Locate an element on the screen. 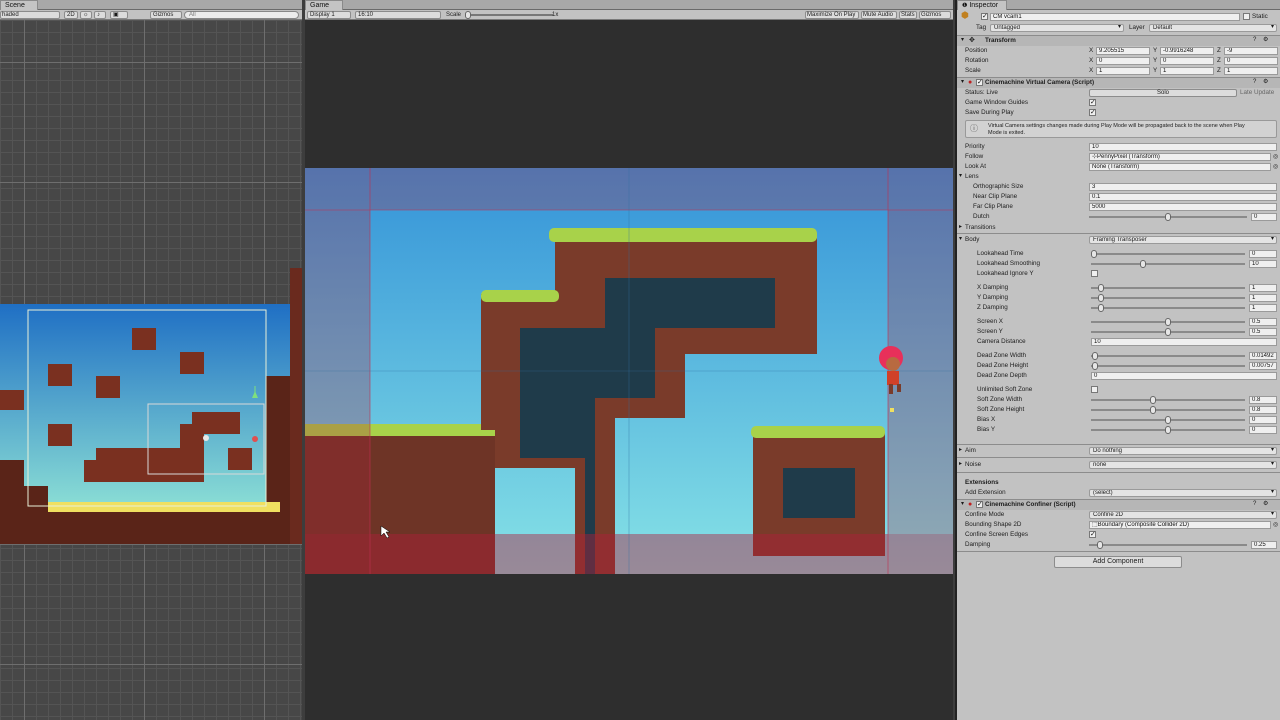 This screenshot has width=1280, height=720. ortho-size-field: 3 is located at coordinates (1183, 187).